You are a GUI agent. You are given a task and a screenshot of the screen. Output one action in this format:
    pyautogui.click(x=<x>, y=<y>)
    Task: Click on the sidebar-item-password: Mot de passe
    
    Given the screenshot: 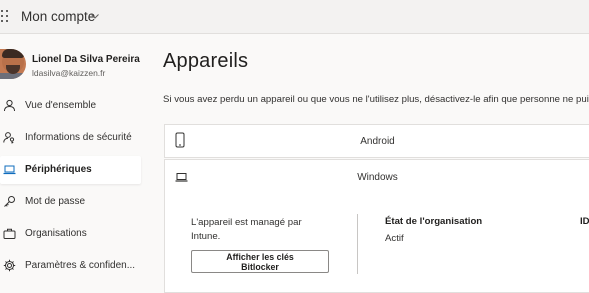 What is the action you would take?
    pyautogui.click(x=70, y=202)
    